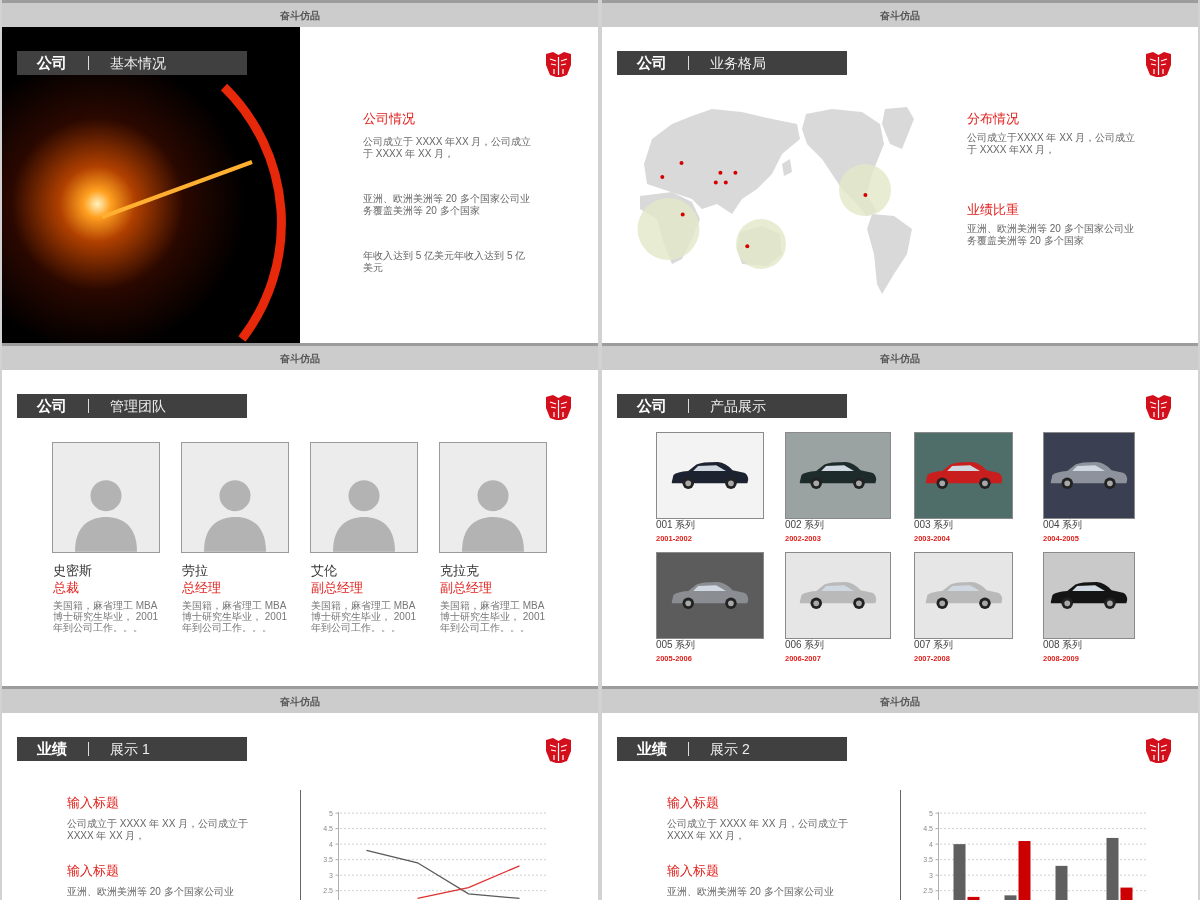 Image resolution: width=1200 pixels, height=900 pixels. I want to click on series-label: 002 系列, so click(805, 525).